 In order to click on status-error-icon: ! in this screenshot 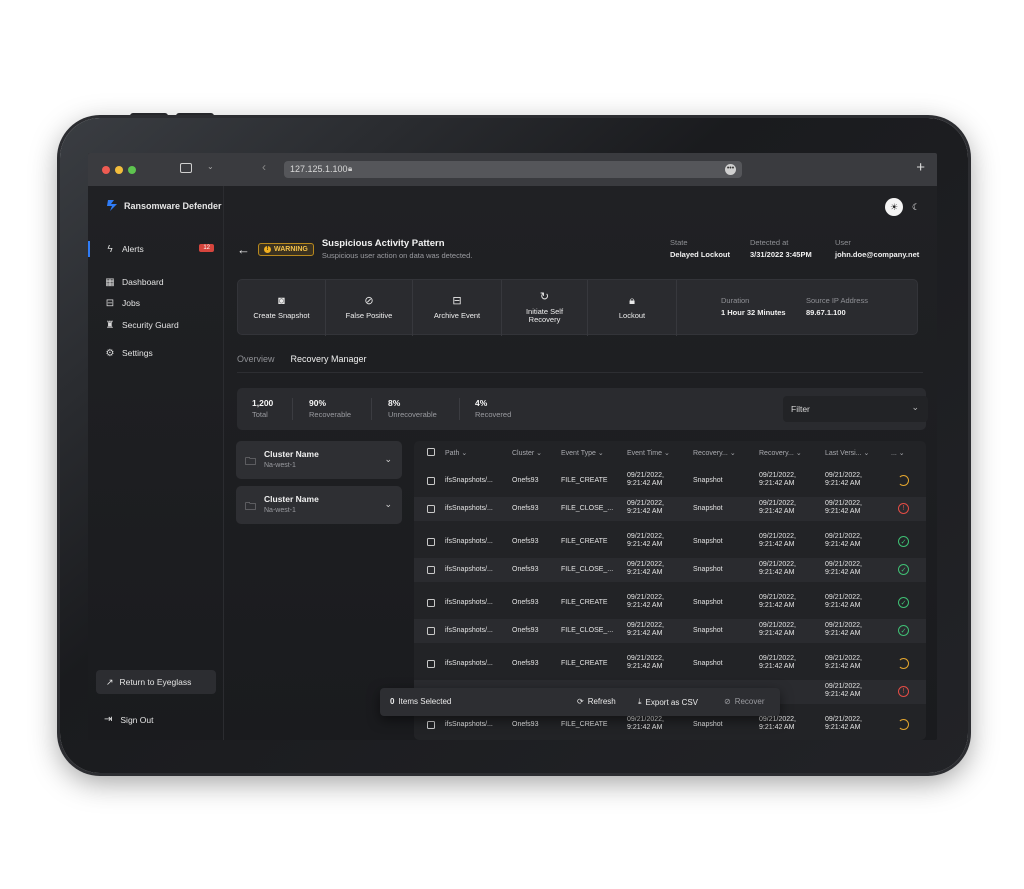, I will do `click(903, 508)`.